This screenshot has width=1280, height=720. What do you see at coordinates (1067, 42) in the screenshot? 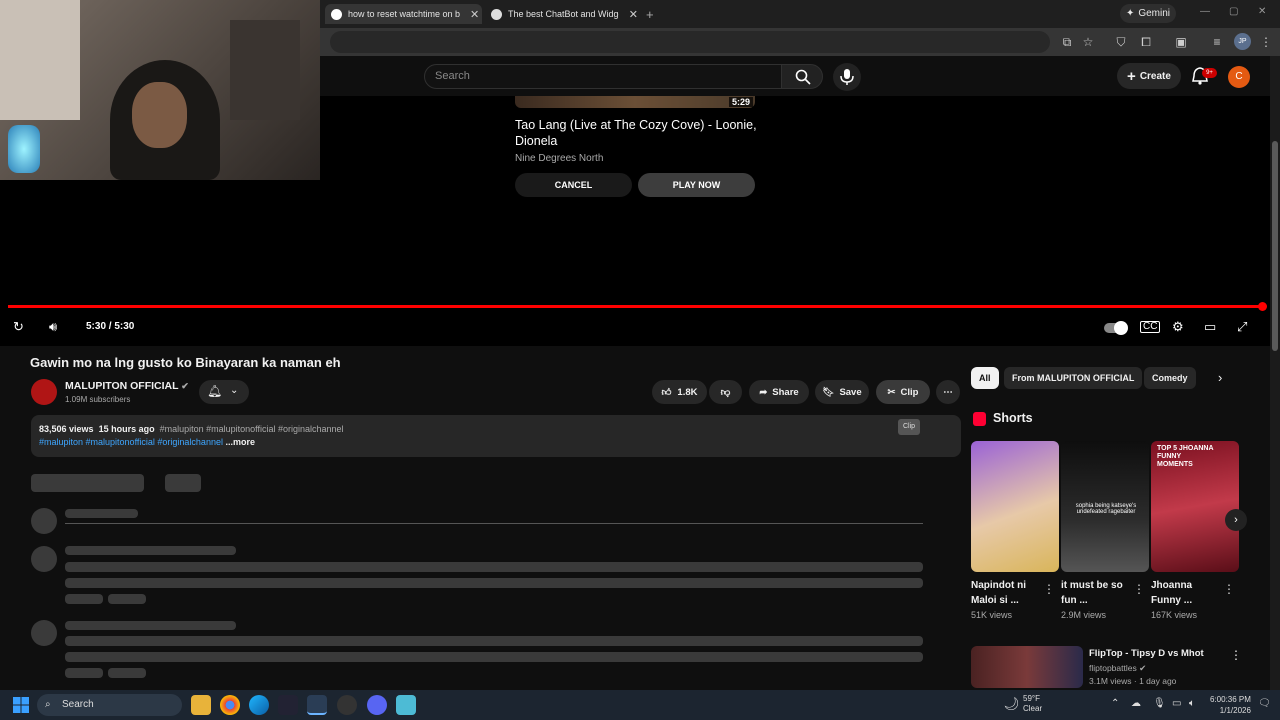
I see `cast-icon: ⧉` at bounding box center [1067, 42].